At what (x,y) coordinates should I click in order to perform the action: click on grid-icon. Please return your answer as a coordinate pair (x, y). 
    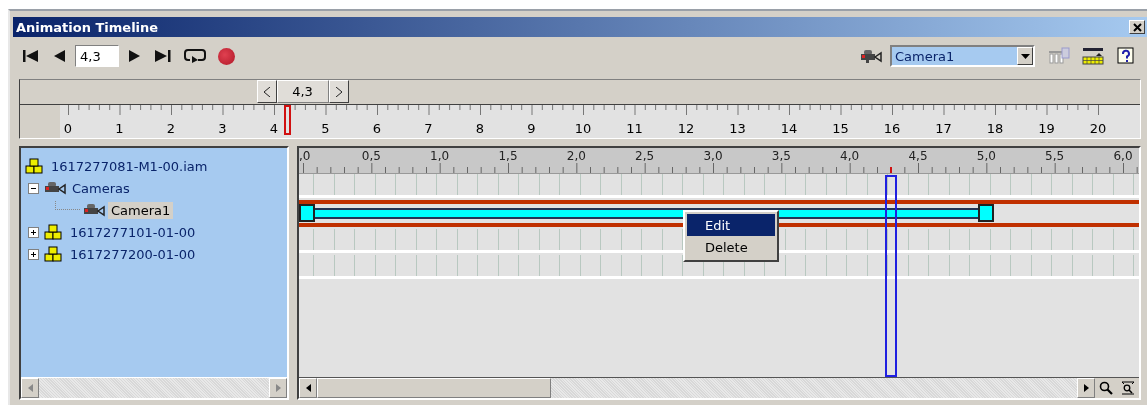
    Looking at the image, I should click on (1093, 56).